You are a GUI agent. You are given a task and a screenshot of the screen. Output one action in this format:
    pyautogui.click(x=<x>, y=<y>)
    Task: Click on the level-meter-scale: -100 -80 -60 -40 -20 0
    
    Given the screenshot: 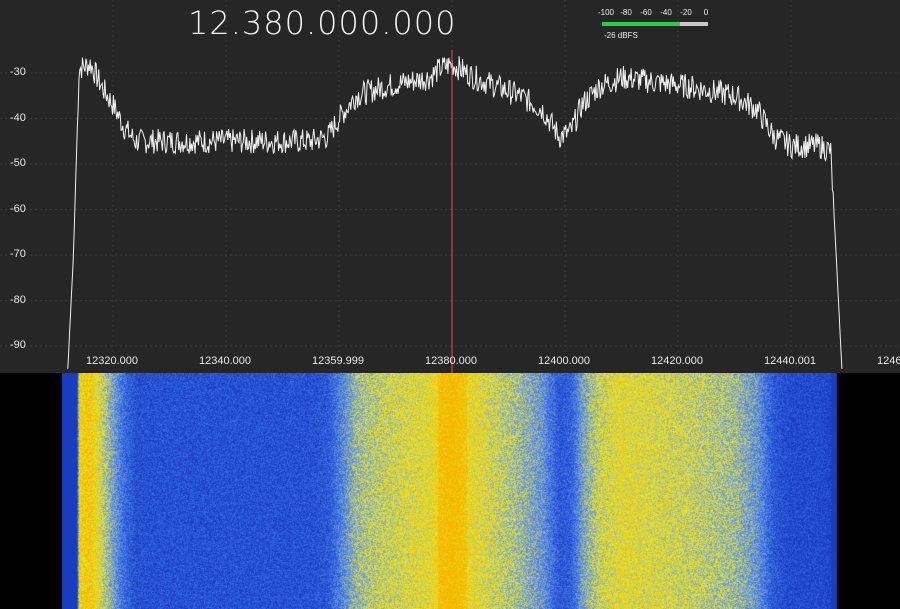 What is the action you would take?
    pyautogui.click(x=654, y=13)
    